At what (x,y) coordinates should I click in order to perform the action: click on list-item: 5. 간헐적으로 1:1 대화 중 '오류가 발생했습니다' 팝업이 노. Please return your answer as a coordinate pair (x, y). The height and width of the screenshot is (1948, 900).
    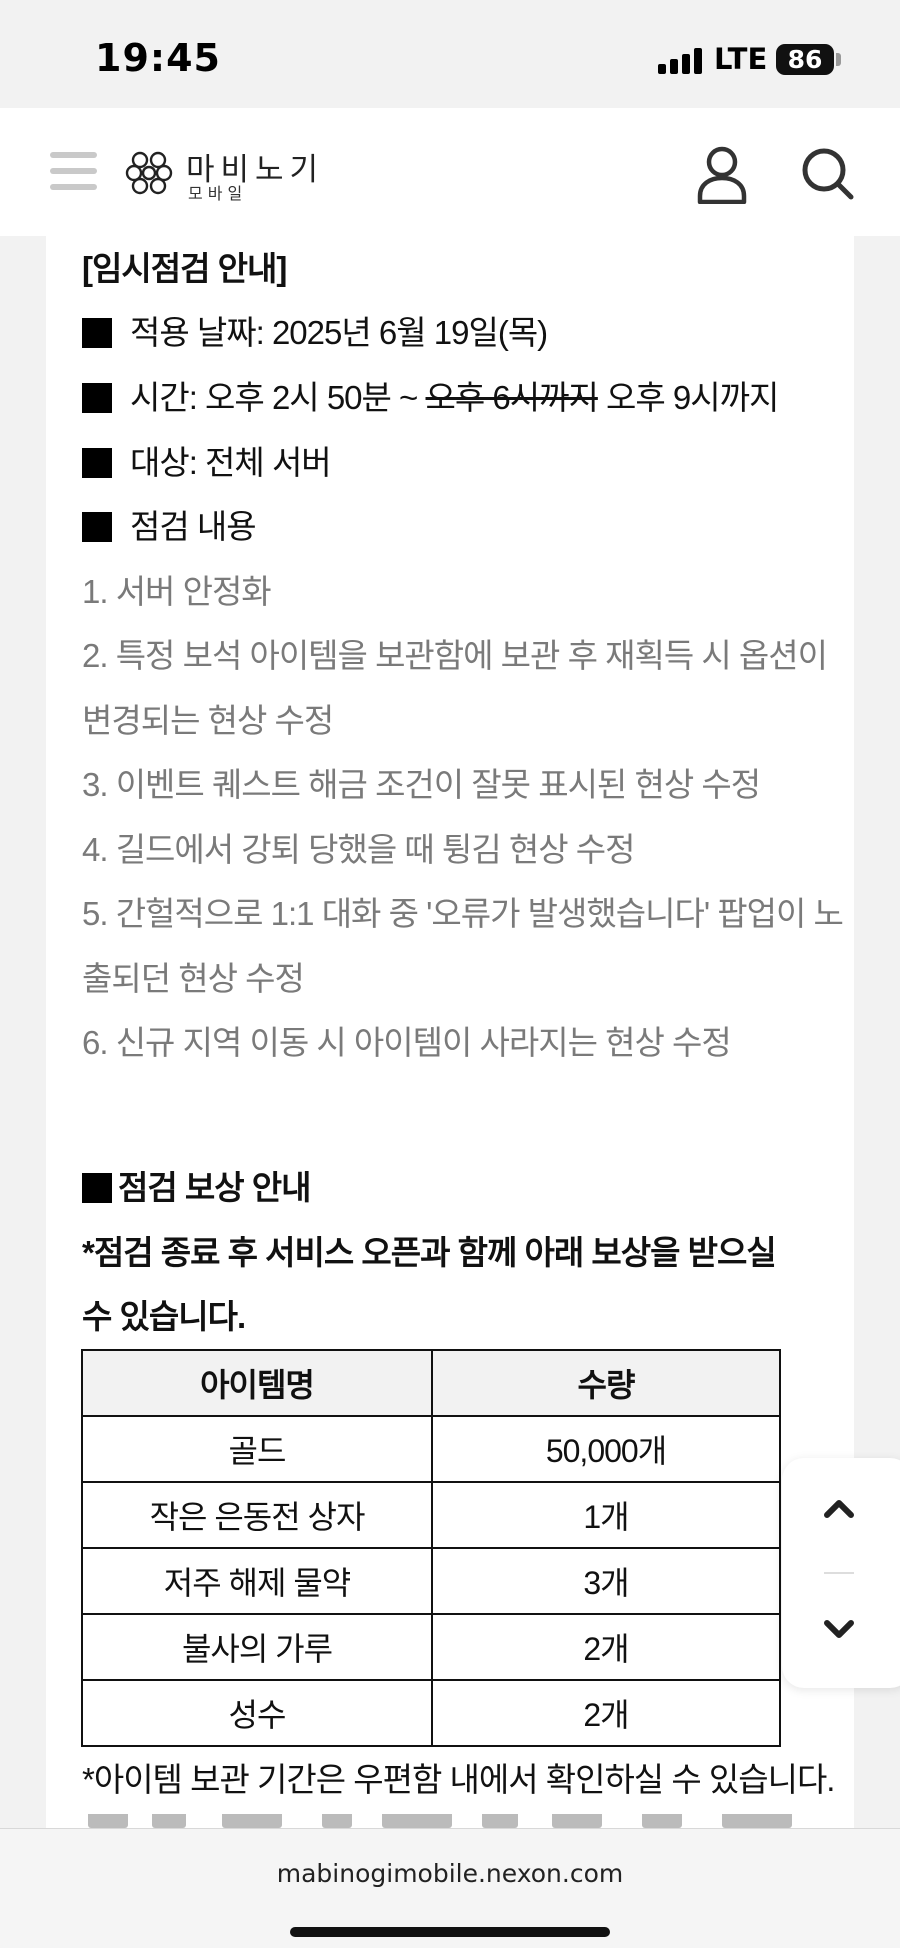
    Looking at the image, I should click on (463, 913).